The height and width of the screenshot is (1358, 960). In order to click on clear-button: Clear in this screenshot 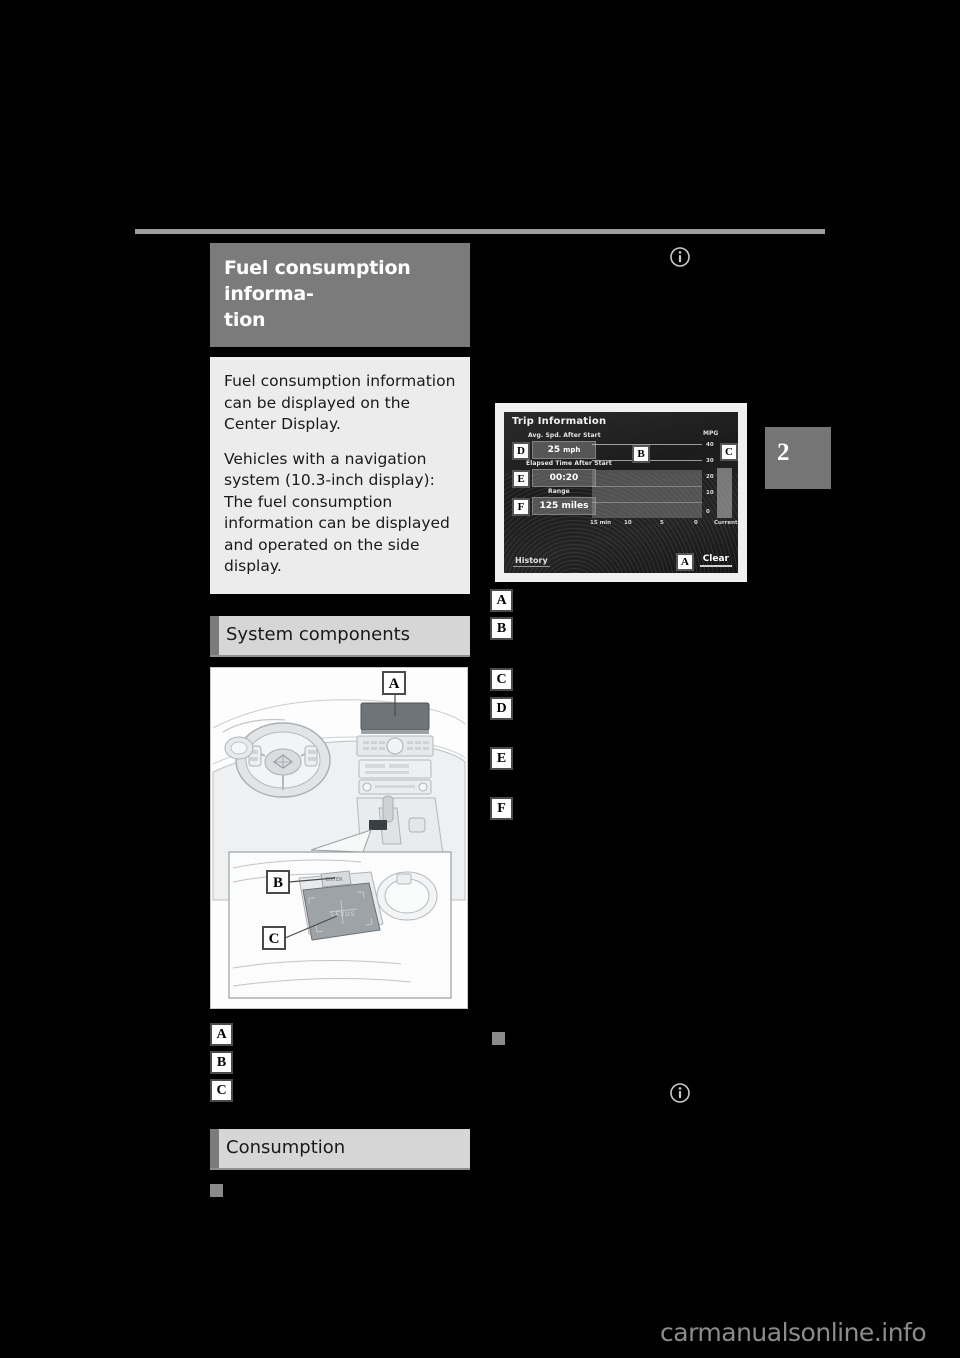, I will do `click(715, 560)`.